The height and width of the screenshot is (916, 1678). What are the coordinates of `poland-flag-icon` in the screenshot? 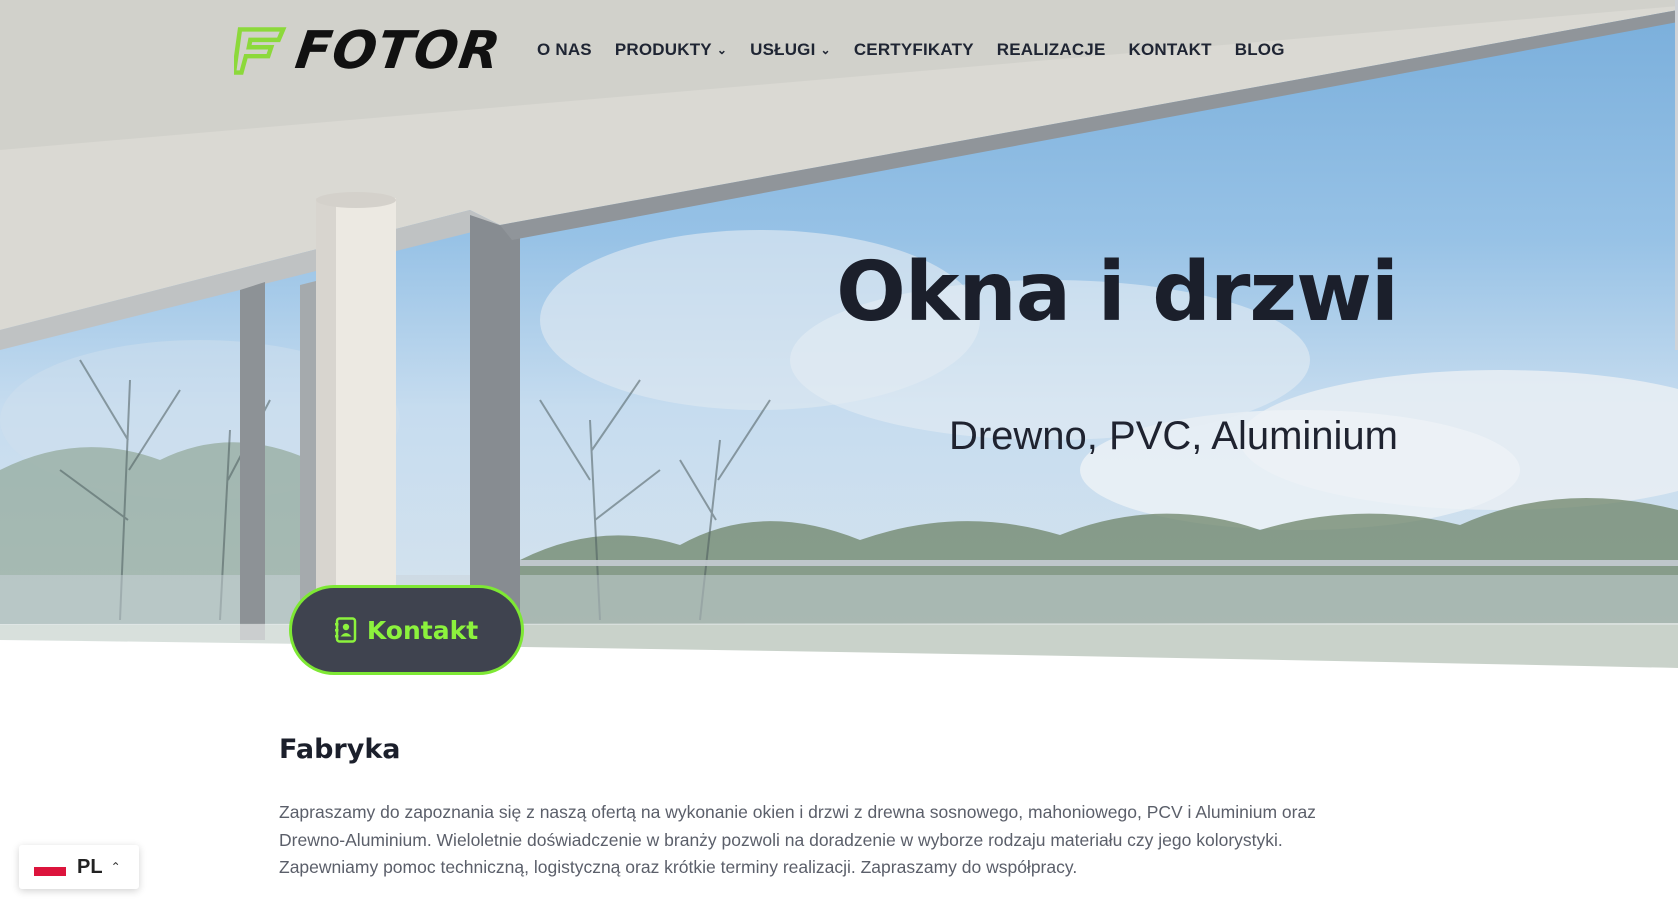 It's located at (50, 867).